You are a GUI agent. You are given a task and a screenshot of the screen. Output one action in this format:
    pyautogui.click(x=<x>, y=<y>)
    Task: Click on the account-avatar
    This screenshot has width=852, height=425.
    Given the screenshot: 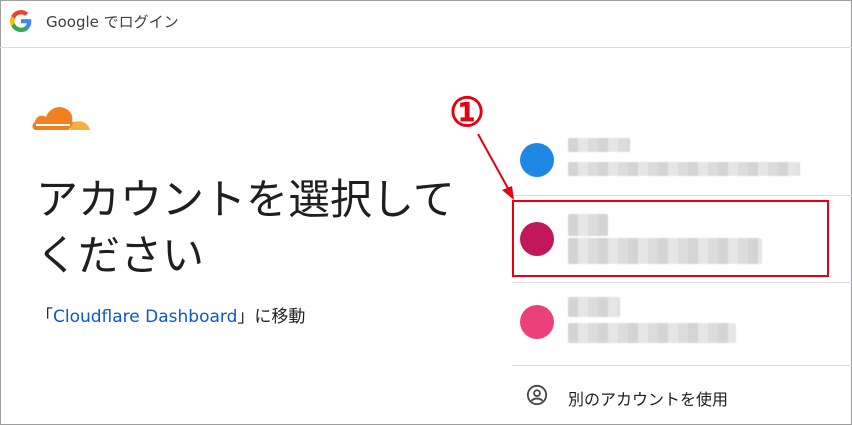 What is the action you would take?
    pyautogui.click(x=537, y=322)
    